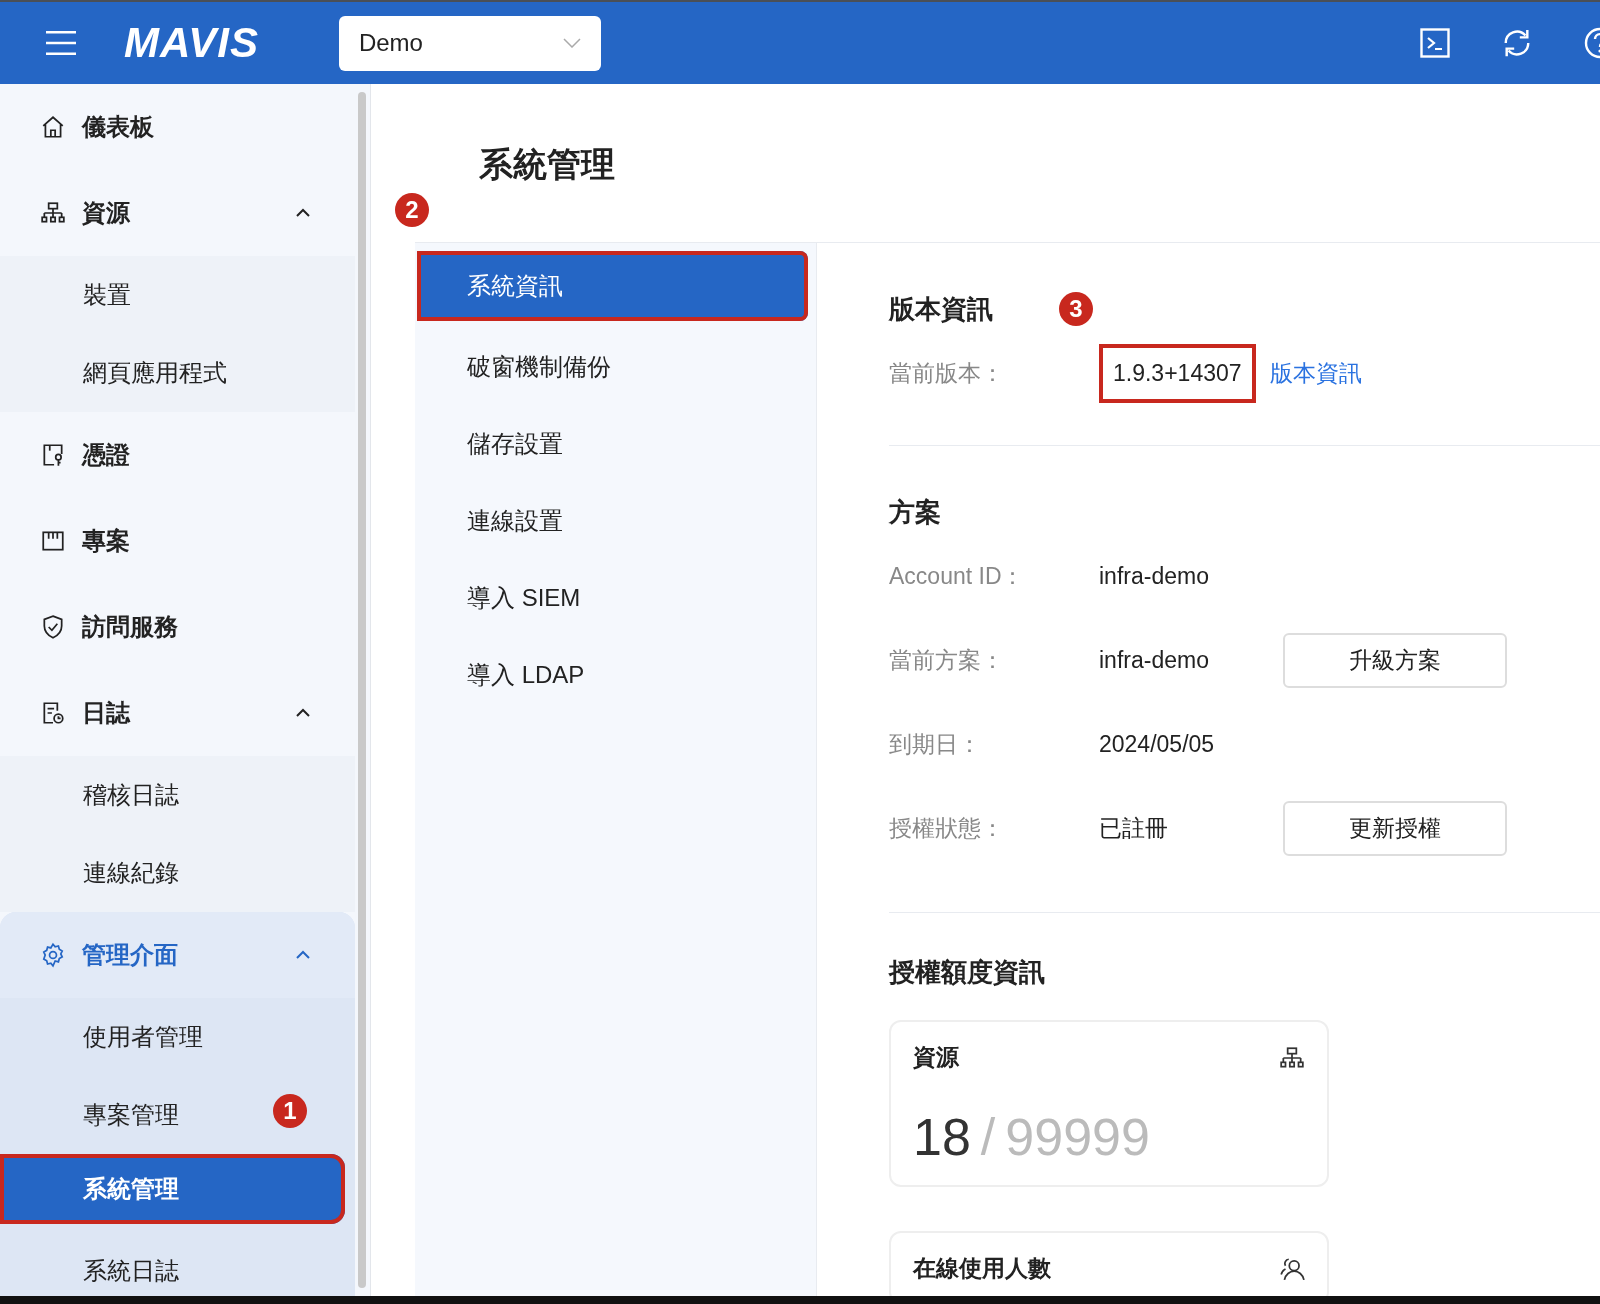 Image resolution: width=1600 pixels, height=1304 pixels. Describe the element at coordinates (469, 43) in the screenshot. I see `project-select: Demo` at that location.